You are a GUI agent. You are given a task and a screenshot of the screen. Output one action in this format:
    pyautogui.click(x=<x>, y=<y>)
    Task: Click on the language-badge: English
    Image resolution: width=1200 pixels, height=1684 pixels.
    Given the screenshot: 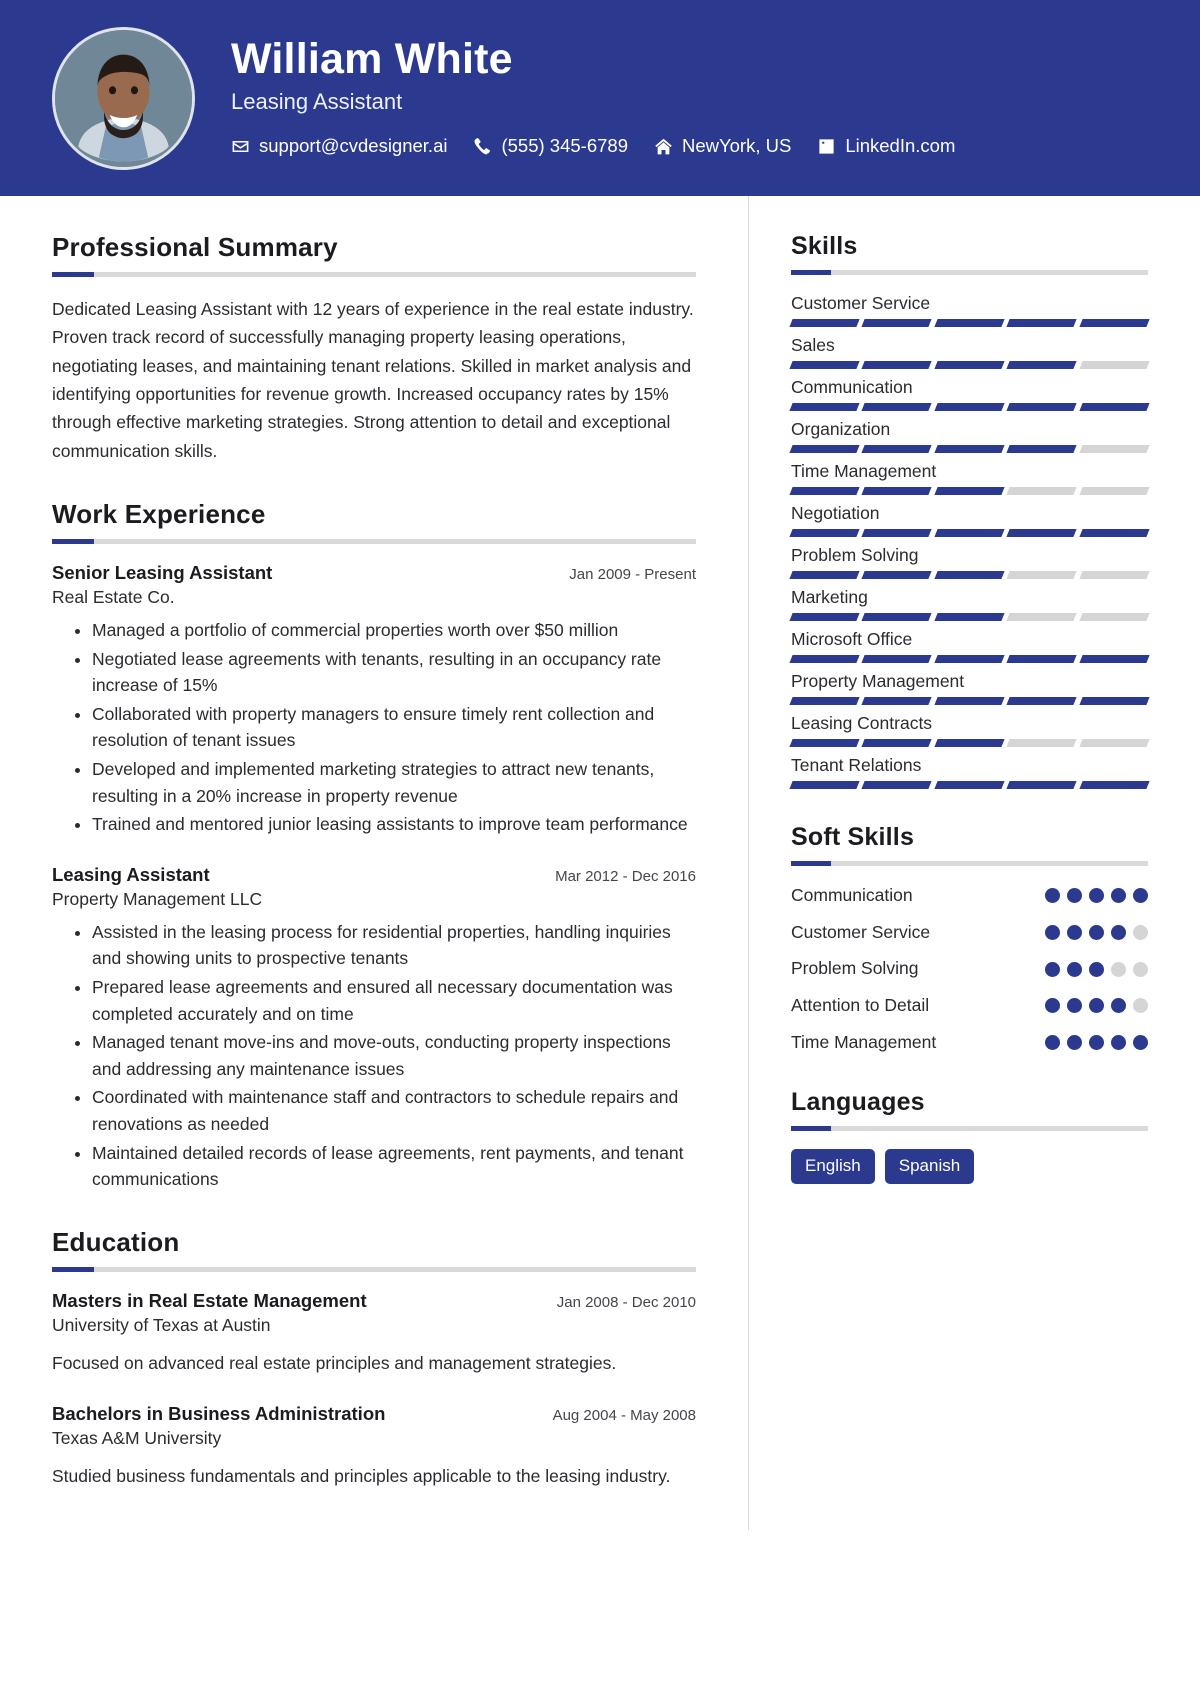 What is the action you would take?
    pyautogui.click(x=833, y=1167)
    